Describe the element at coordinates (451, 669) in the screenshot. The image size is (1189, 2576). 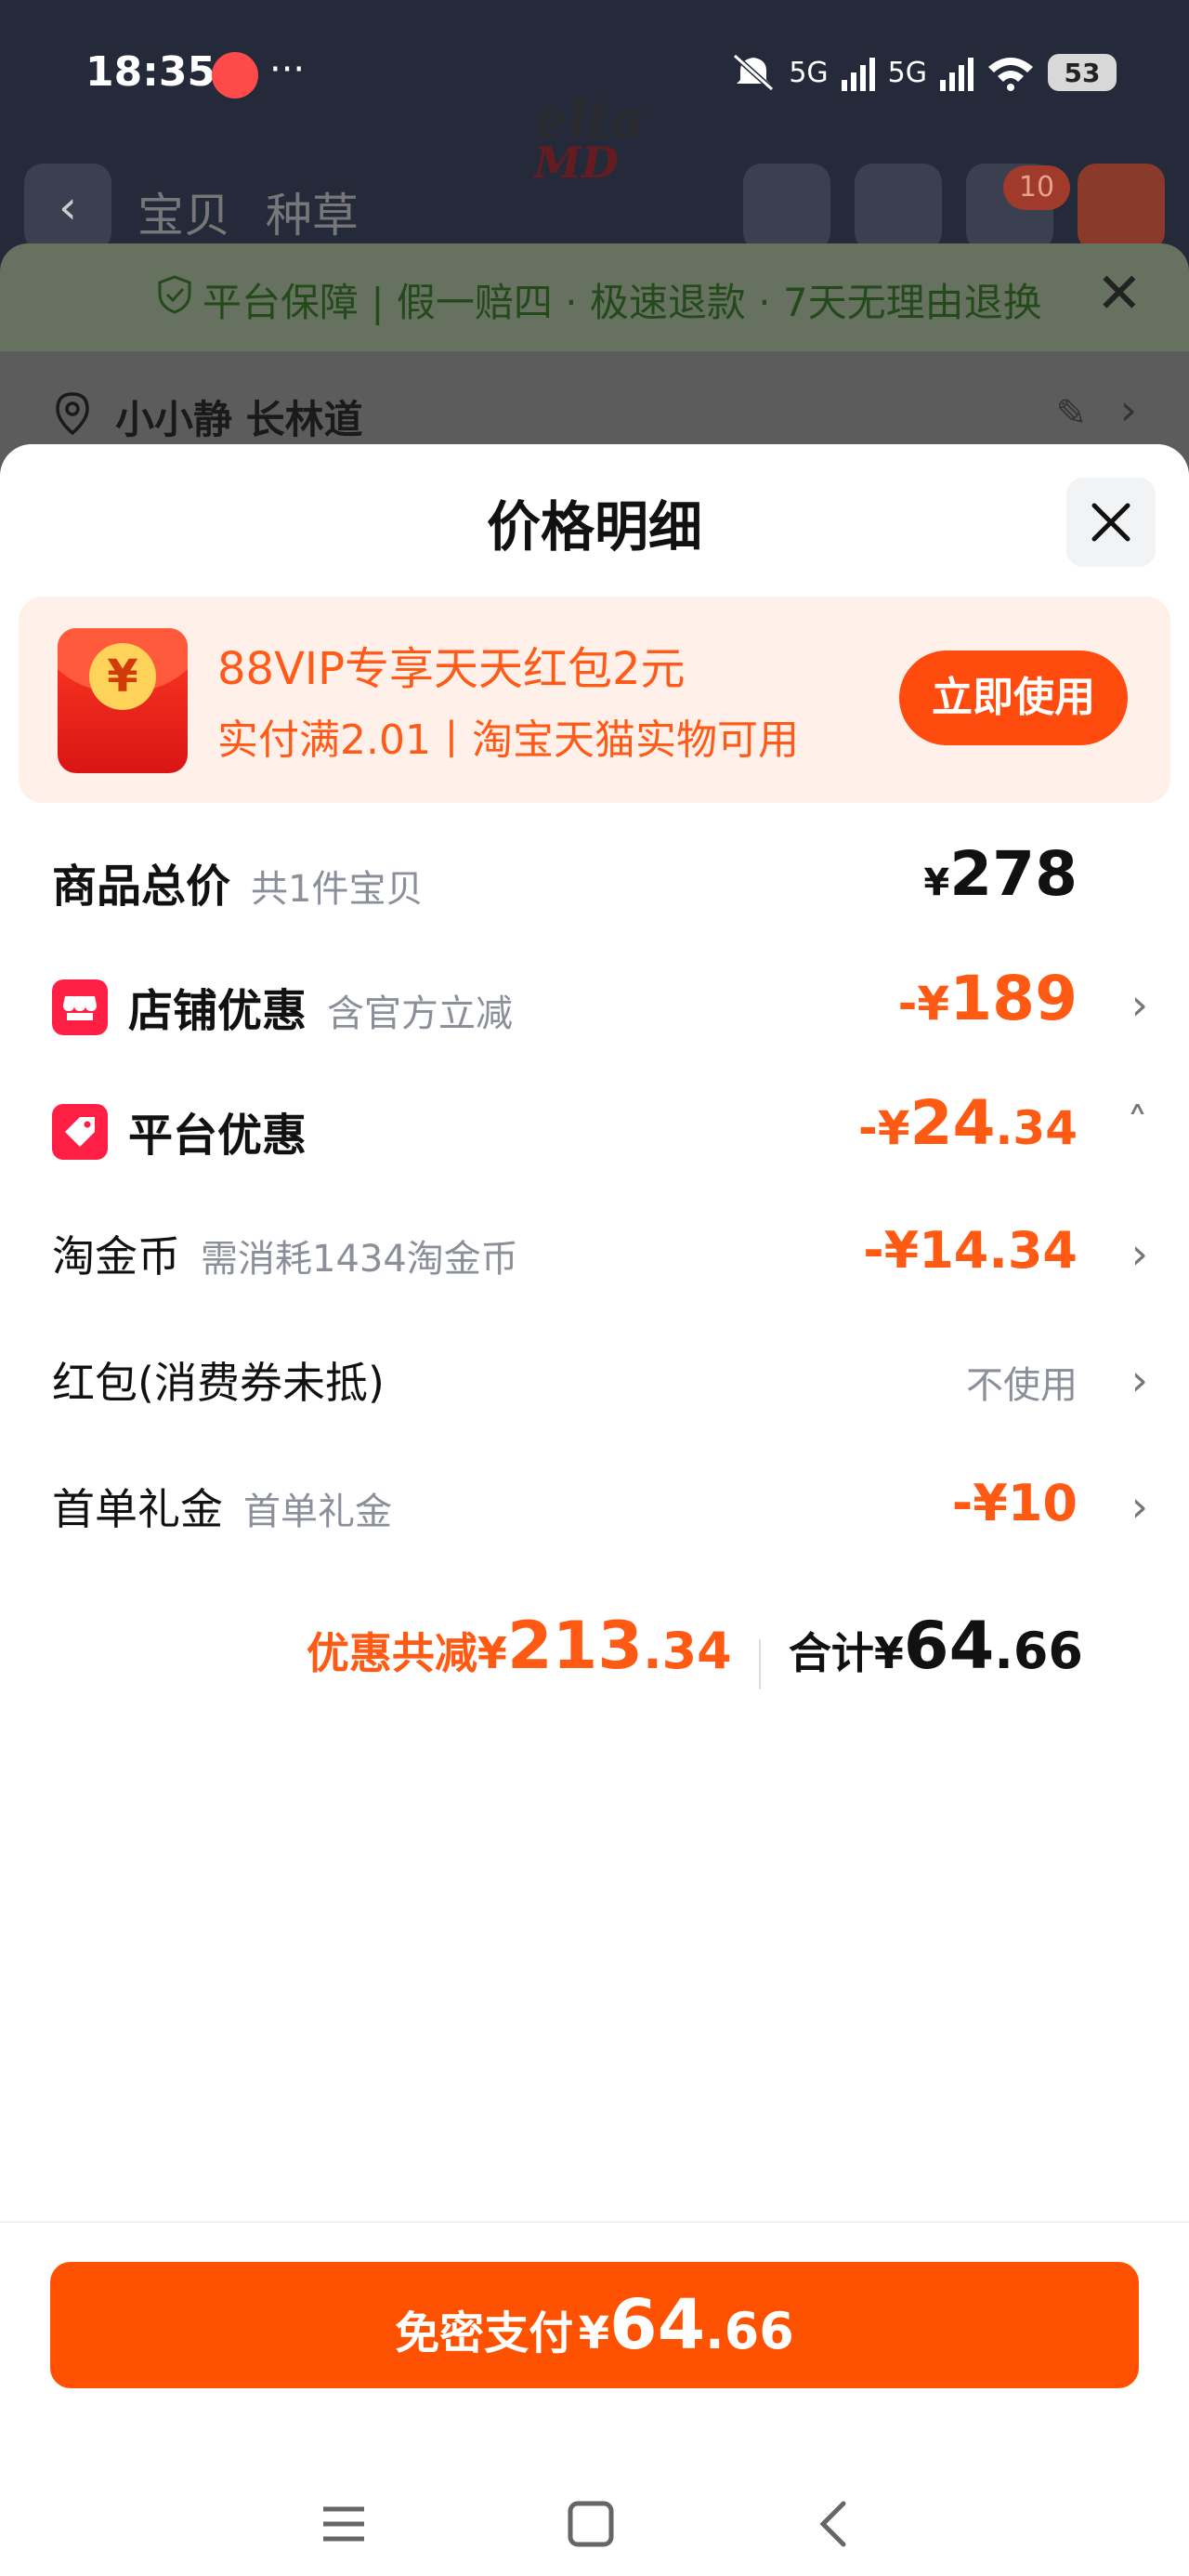
I see `coupon-title: 88VIP专享天天红包2元` at that location.